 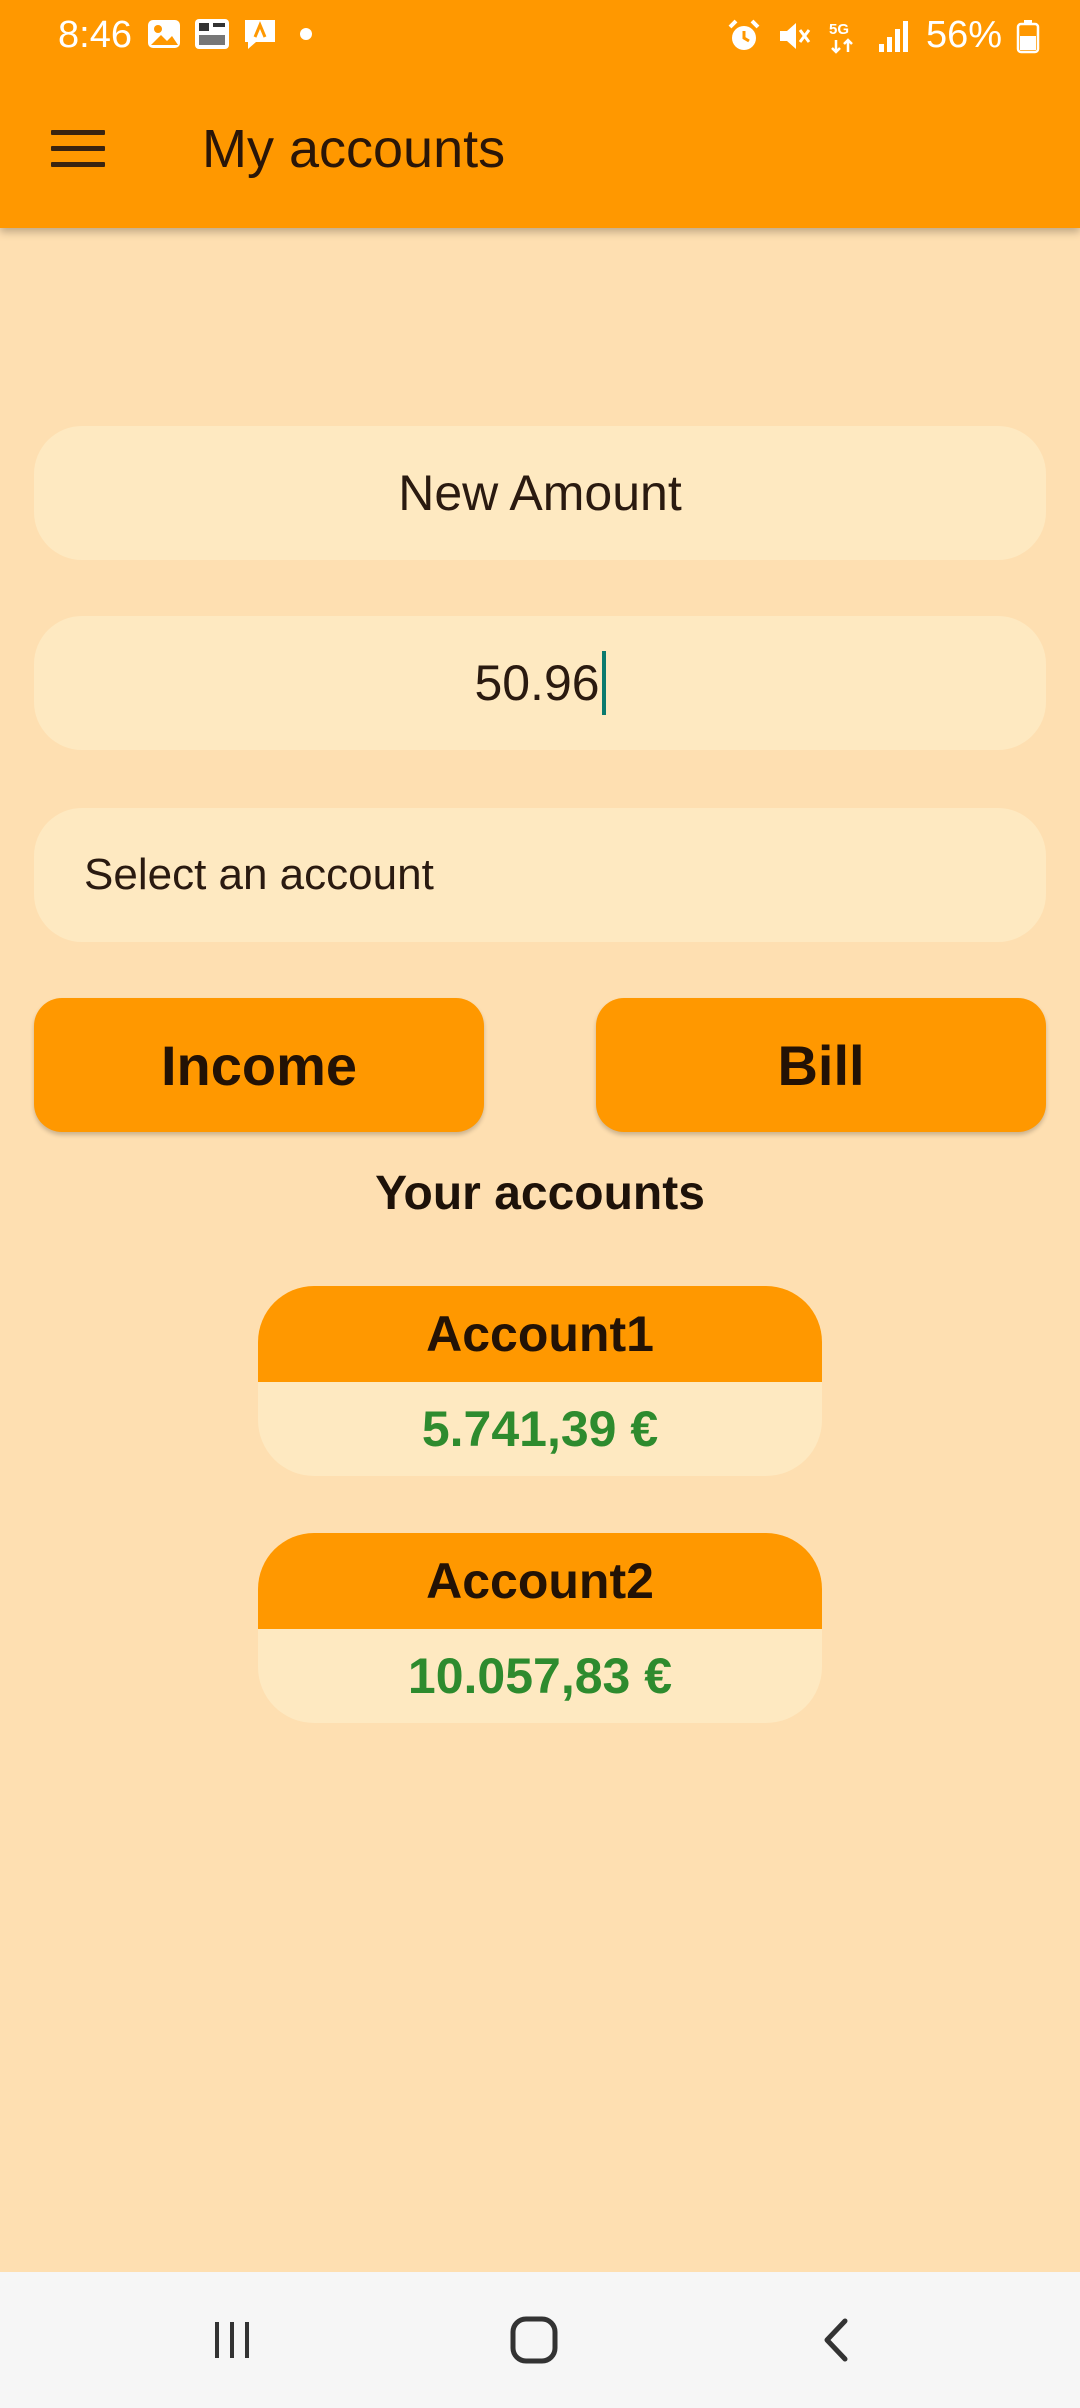 What do you see at coordinates (260, 34) in the screenshot?
I see `messages-icon` at bounding box center [260, 34].